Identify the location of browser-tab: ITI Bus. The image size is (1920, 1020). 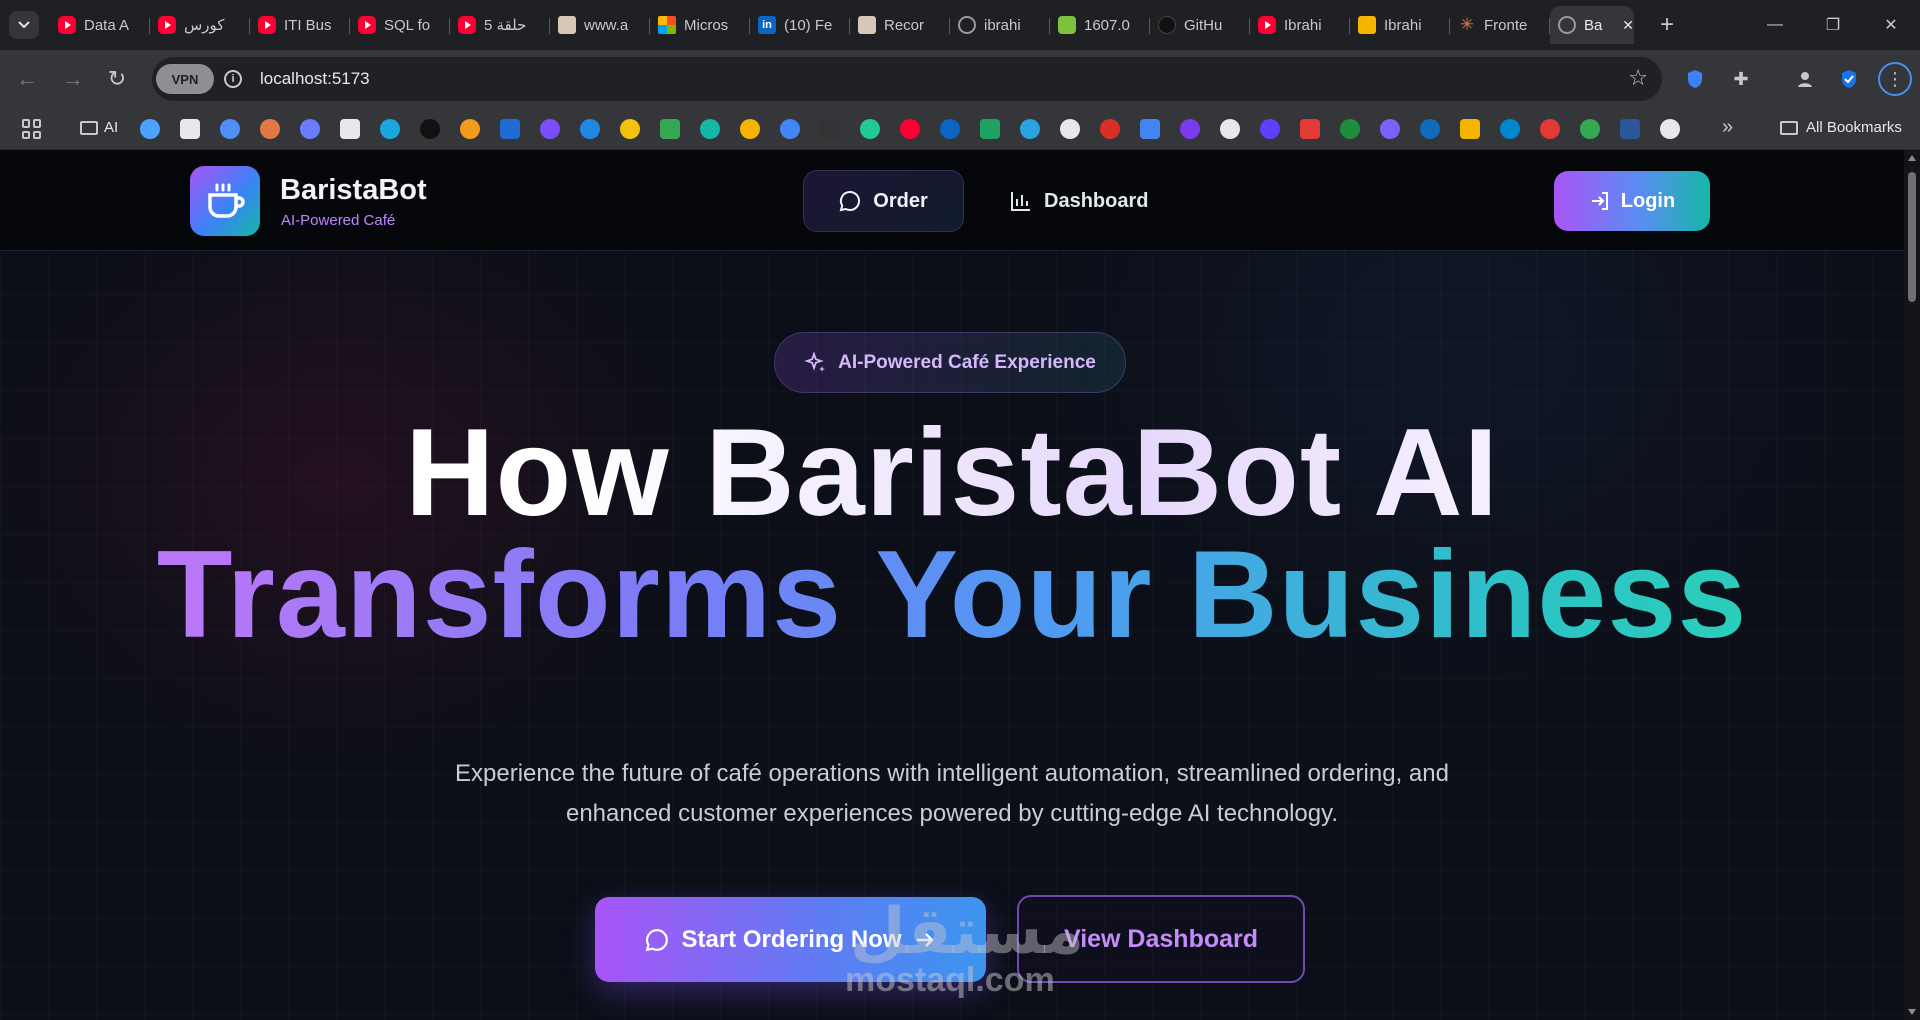
(300, 25).